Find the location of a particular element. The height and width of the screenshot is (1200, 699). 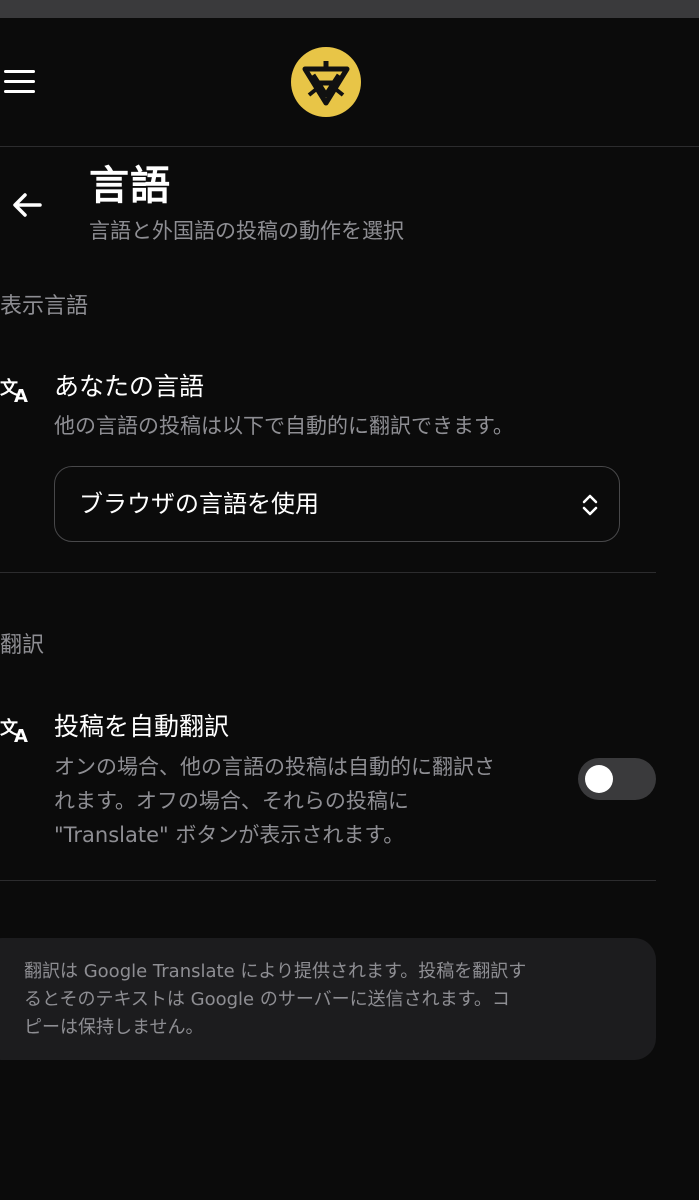

section-heading-translation: 翻訳 is located at coordinates (22, 645).